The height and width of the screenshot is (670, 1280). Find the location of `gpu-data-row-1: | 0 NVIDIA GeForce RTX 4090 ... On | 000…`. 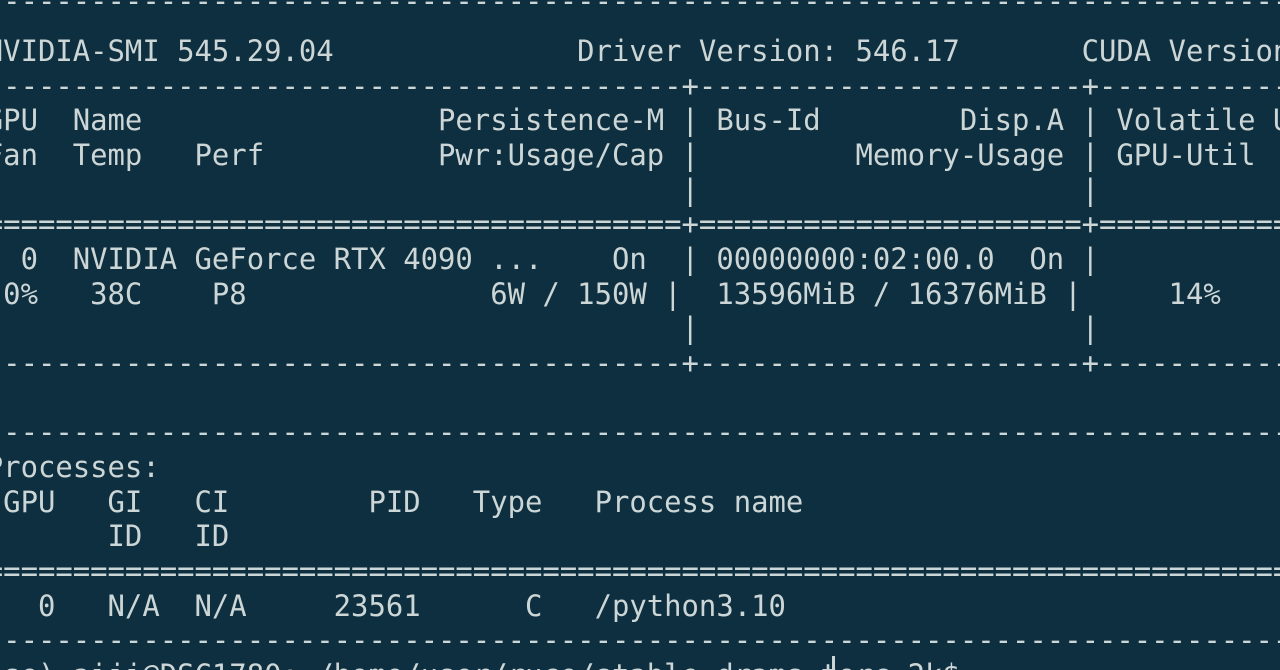

gpu-data-row-1: | 0 NVIDIA GeForce RTX 4090 ... On | 000… is located at coordinates (559, 259).